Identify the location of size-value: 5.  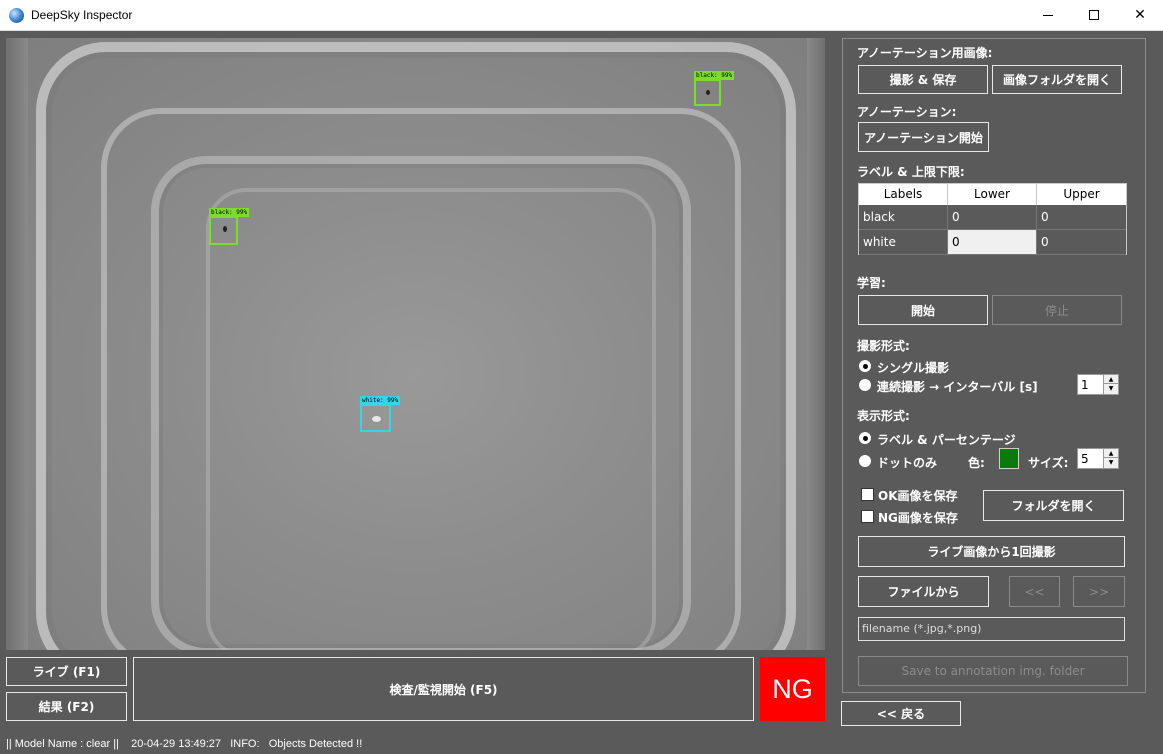
(1085, 459).